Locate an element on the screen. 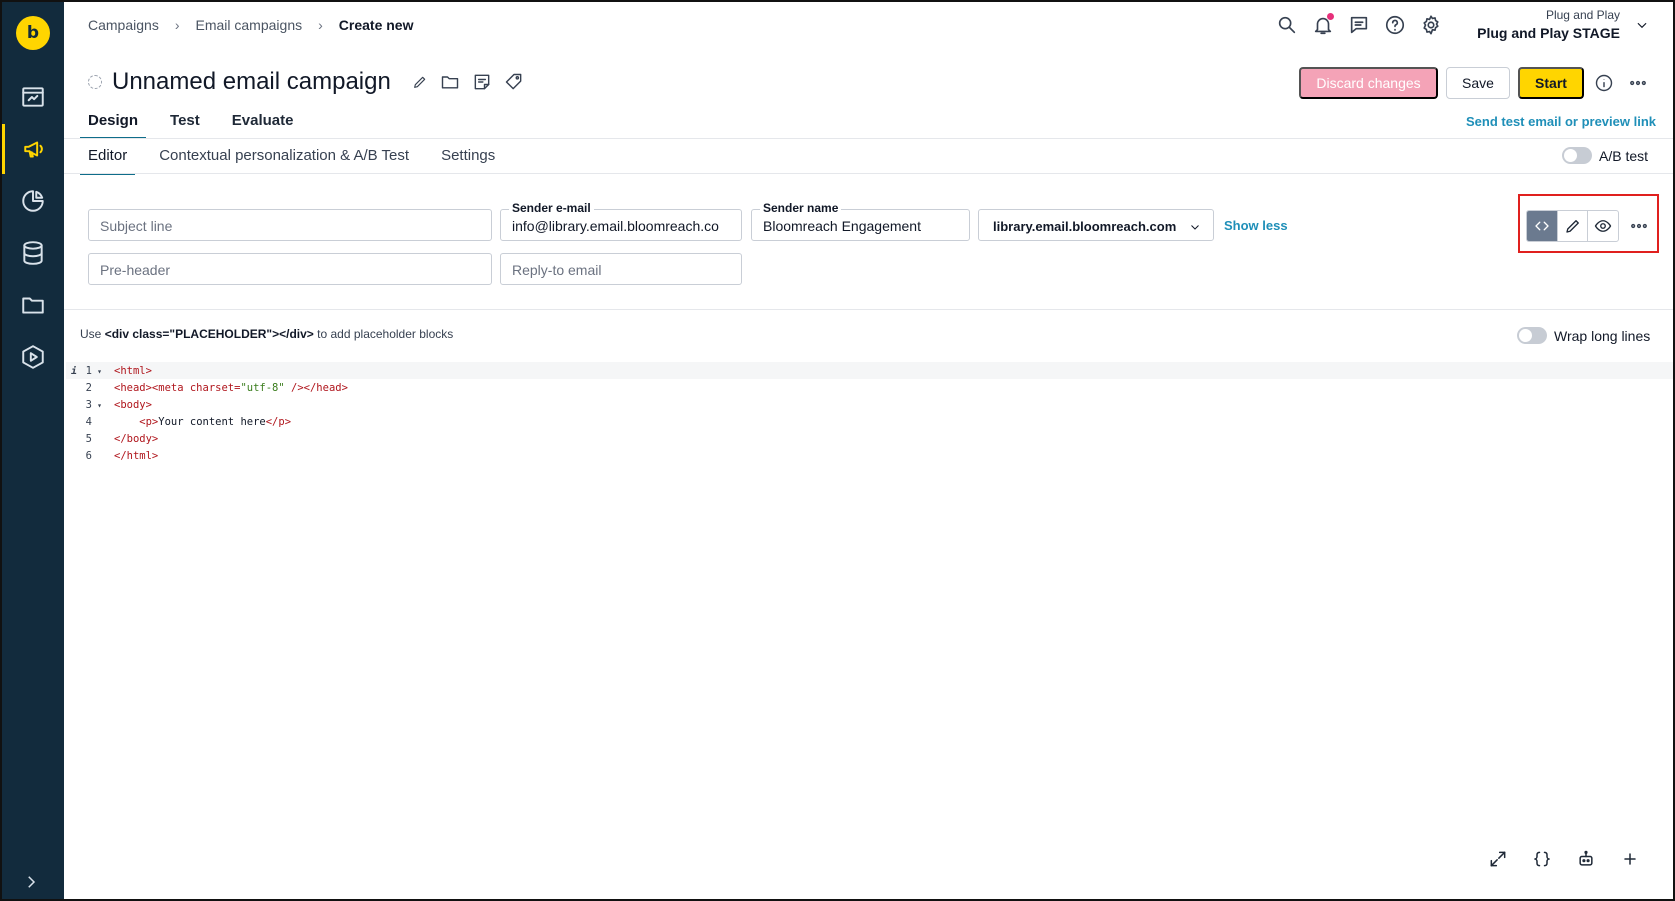 The width and height of the screenshot is (1675, 901). notes-button is located at coordinates (482, 84).